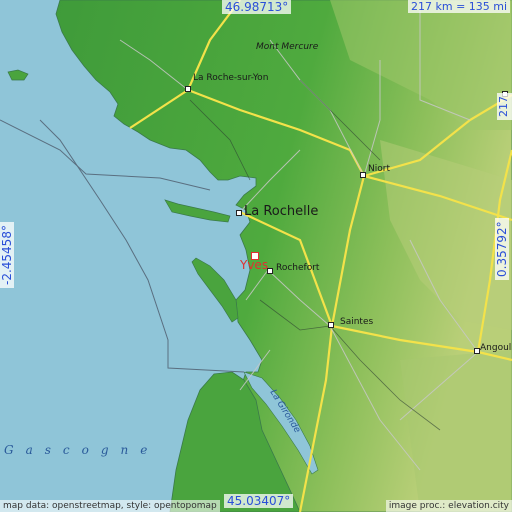 The width and height of the screenshot is (512, 512). What do you see at coordinates (459, 6) in the screenshot?
I see `scale-horizontal: 217 km = 135 mi` at bounding box center [459, 6].